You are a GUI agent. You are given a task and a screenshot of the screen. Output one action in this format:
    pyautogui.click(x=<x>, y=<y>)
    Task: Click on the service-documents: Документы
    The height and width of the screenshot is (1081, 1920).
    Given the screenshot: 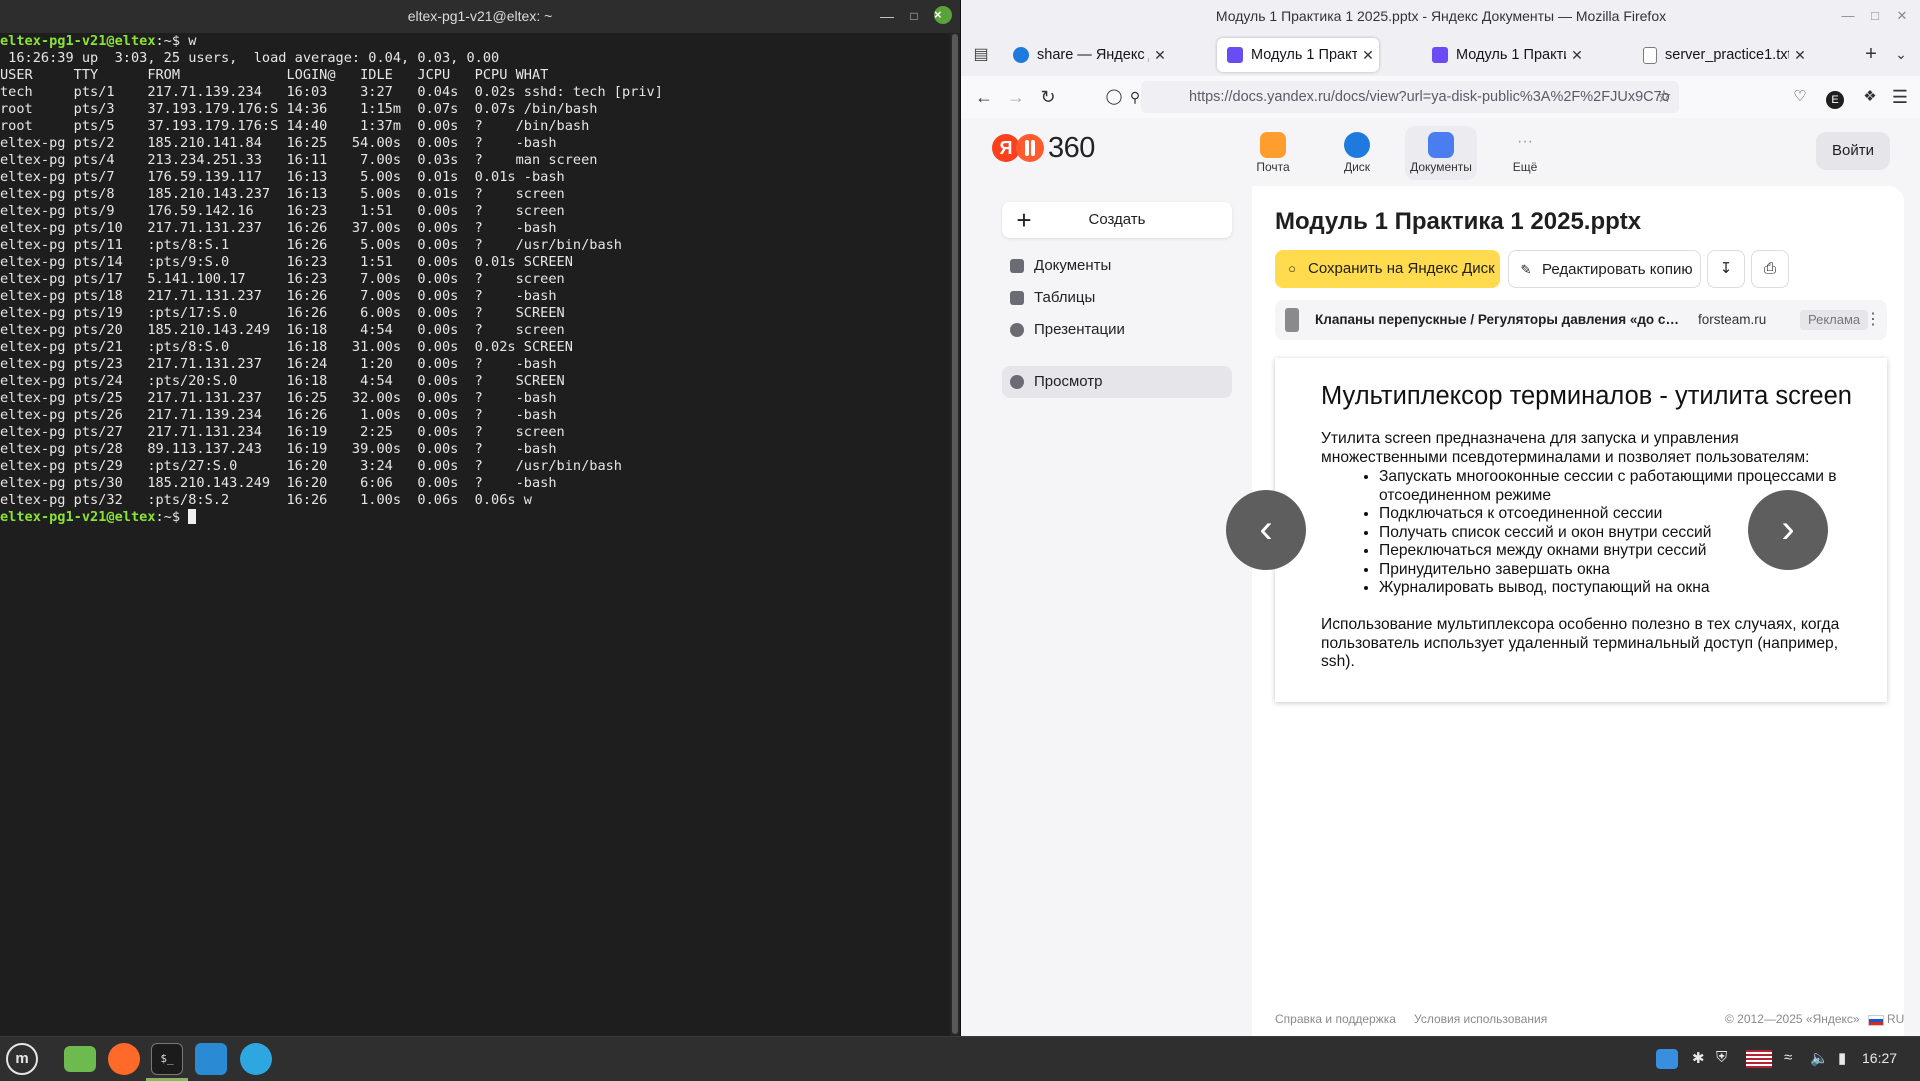 What is the action you would take?
    pyautogui.click(x=1441, y=153)
    